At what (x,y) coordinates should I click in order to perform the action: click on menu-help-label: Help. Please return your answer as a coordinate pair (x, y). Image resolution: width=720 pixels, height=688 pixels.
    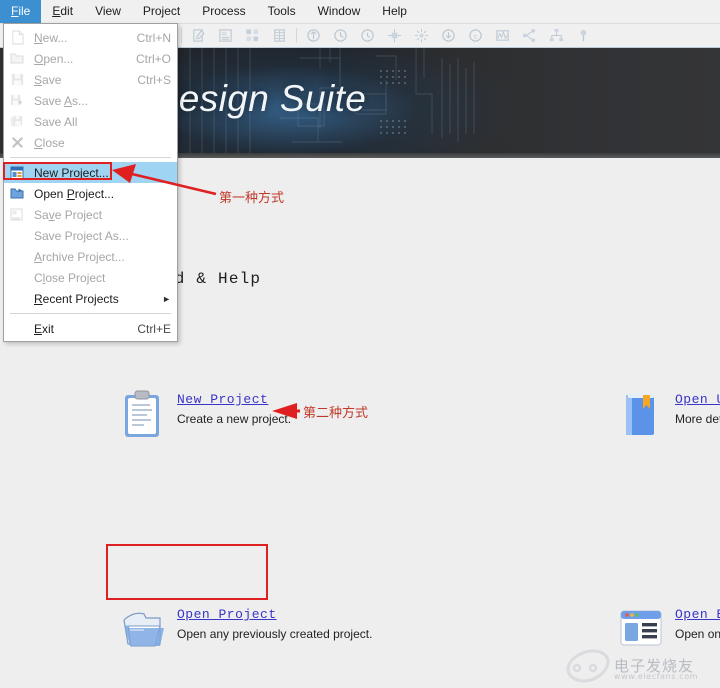
    Looking at the image, I should click on (394, 11).